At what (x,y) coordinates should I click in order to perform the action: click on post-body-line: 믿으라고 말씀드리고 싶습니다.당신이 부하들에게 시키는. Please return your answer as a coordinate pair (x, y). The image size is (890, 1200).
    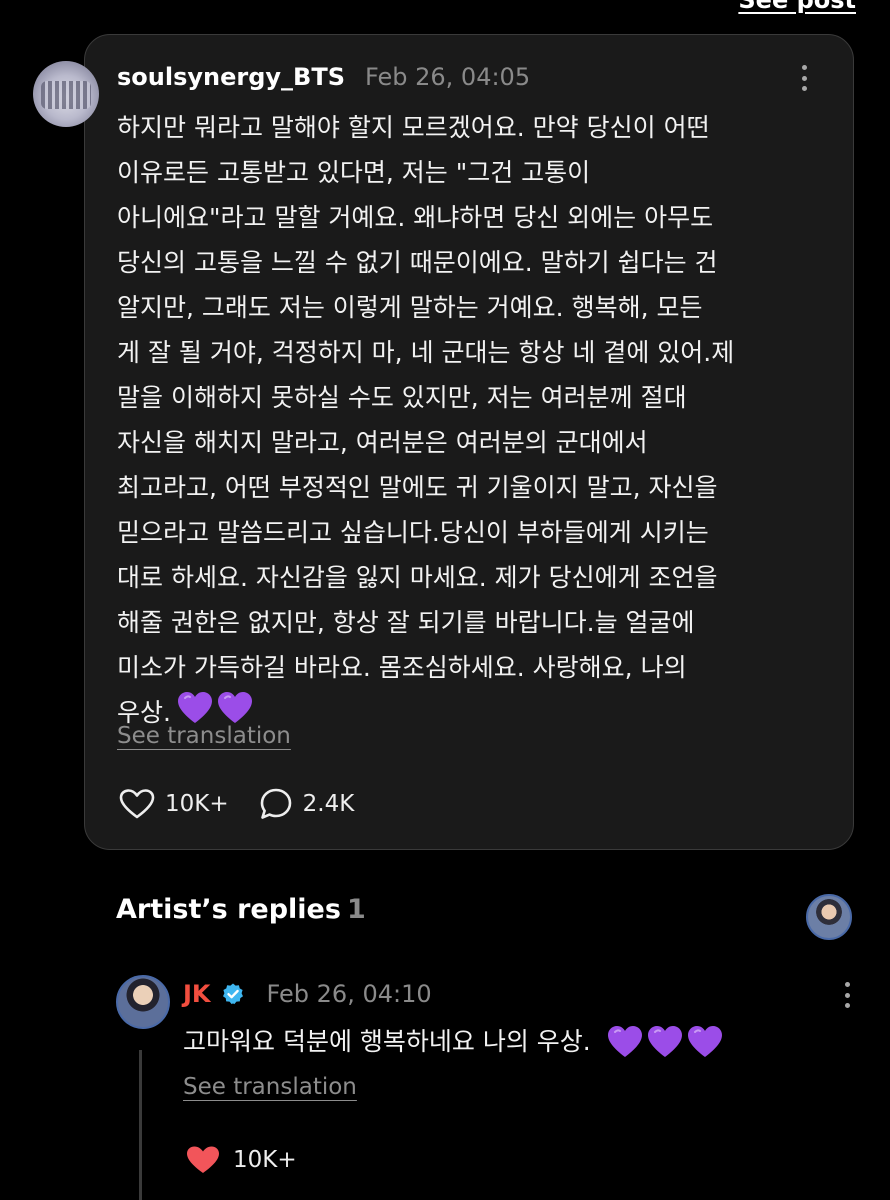
    Looking at the image, I should click on (413, 532).